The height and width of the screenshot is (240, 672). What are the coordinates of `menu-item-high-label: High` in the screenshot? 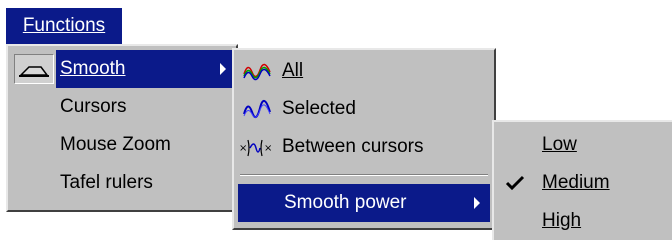 It's located at (562, 220).